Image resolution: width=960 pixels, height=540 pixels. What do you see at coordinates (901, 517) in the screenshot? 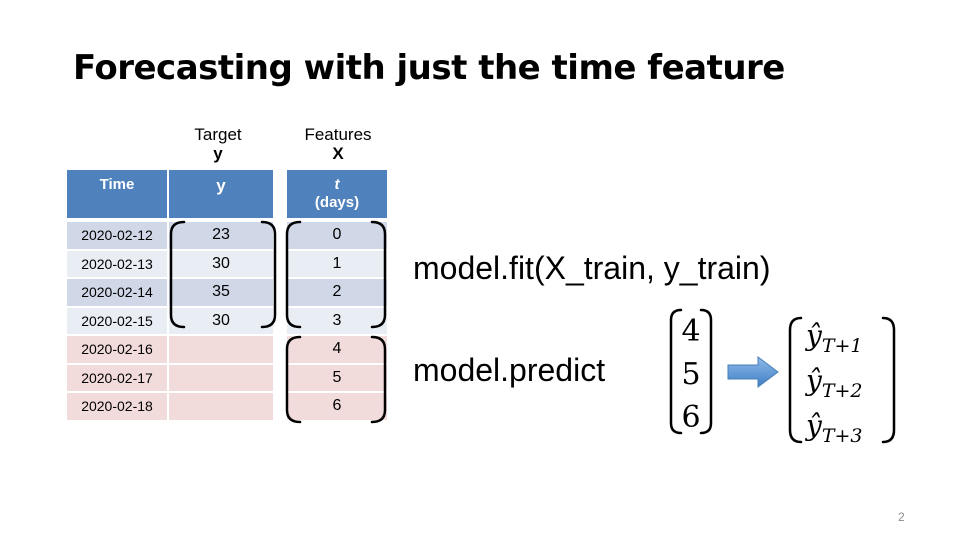
I see `page-number: 2` at bounding box center [901, 517].